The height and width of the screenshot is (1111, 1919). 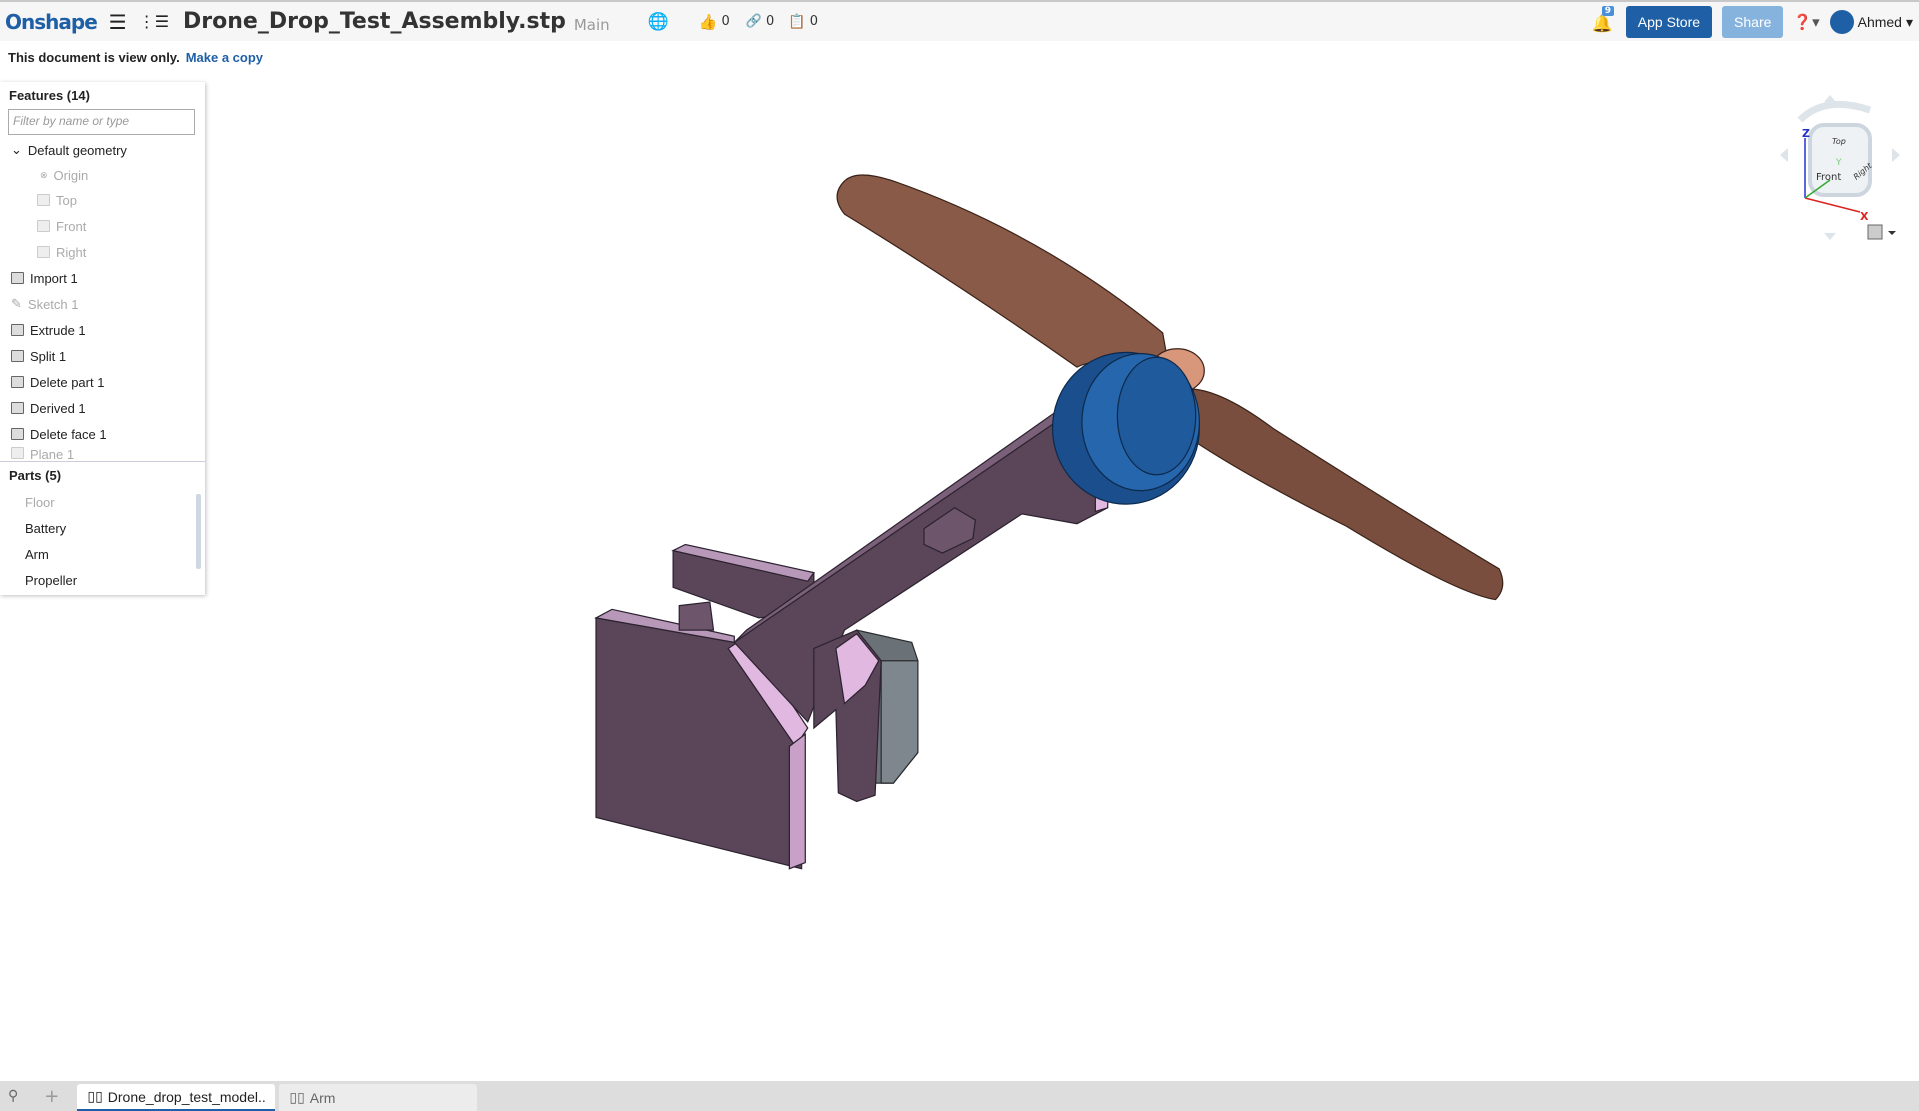 I want to click on globe-icon: 🌐, so click(x=658, y=22).